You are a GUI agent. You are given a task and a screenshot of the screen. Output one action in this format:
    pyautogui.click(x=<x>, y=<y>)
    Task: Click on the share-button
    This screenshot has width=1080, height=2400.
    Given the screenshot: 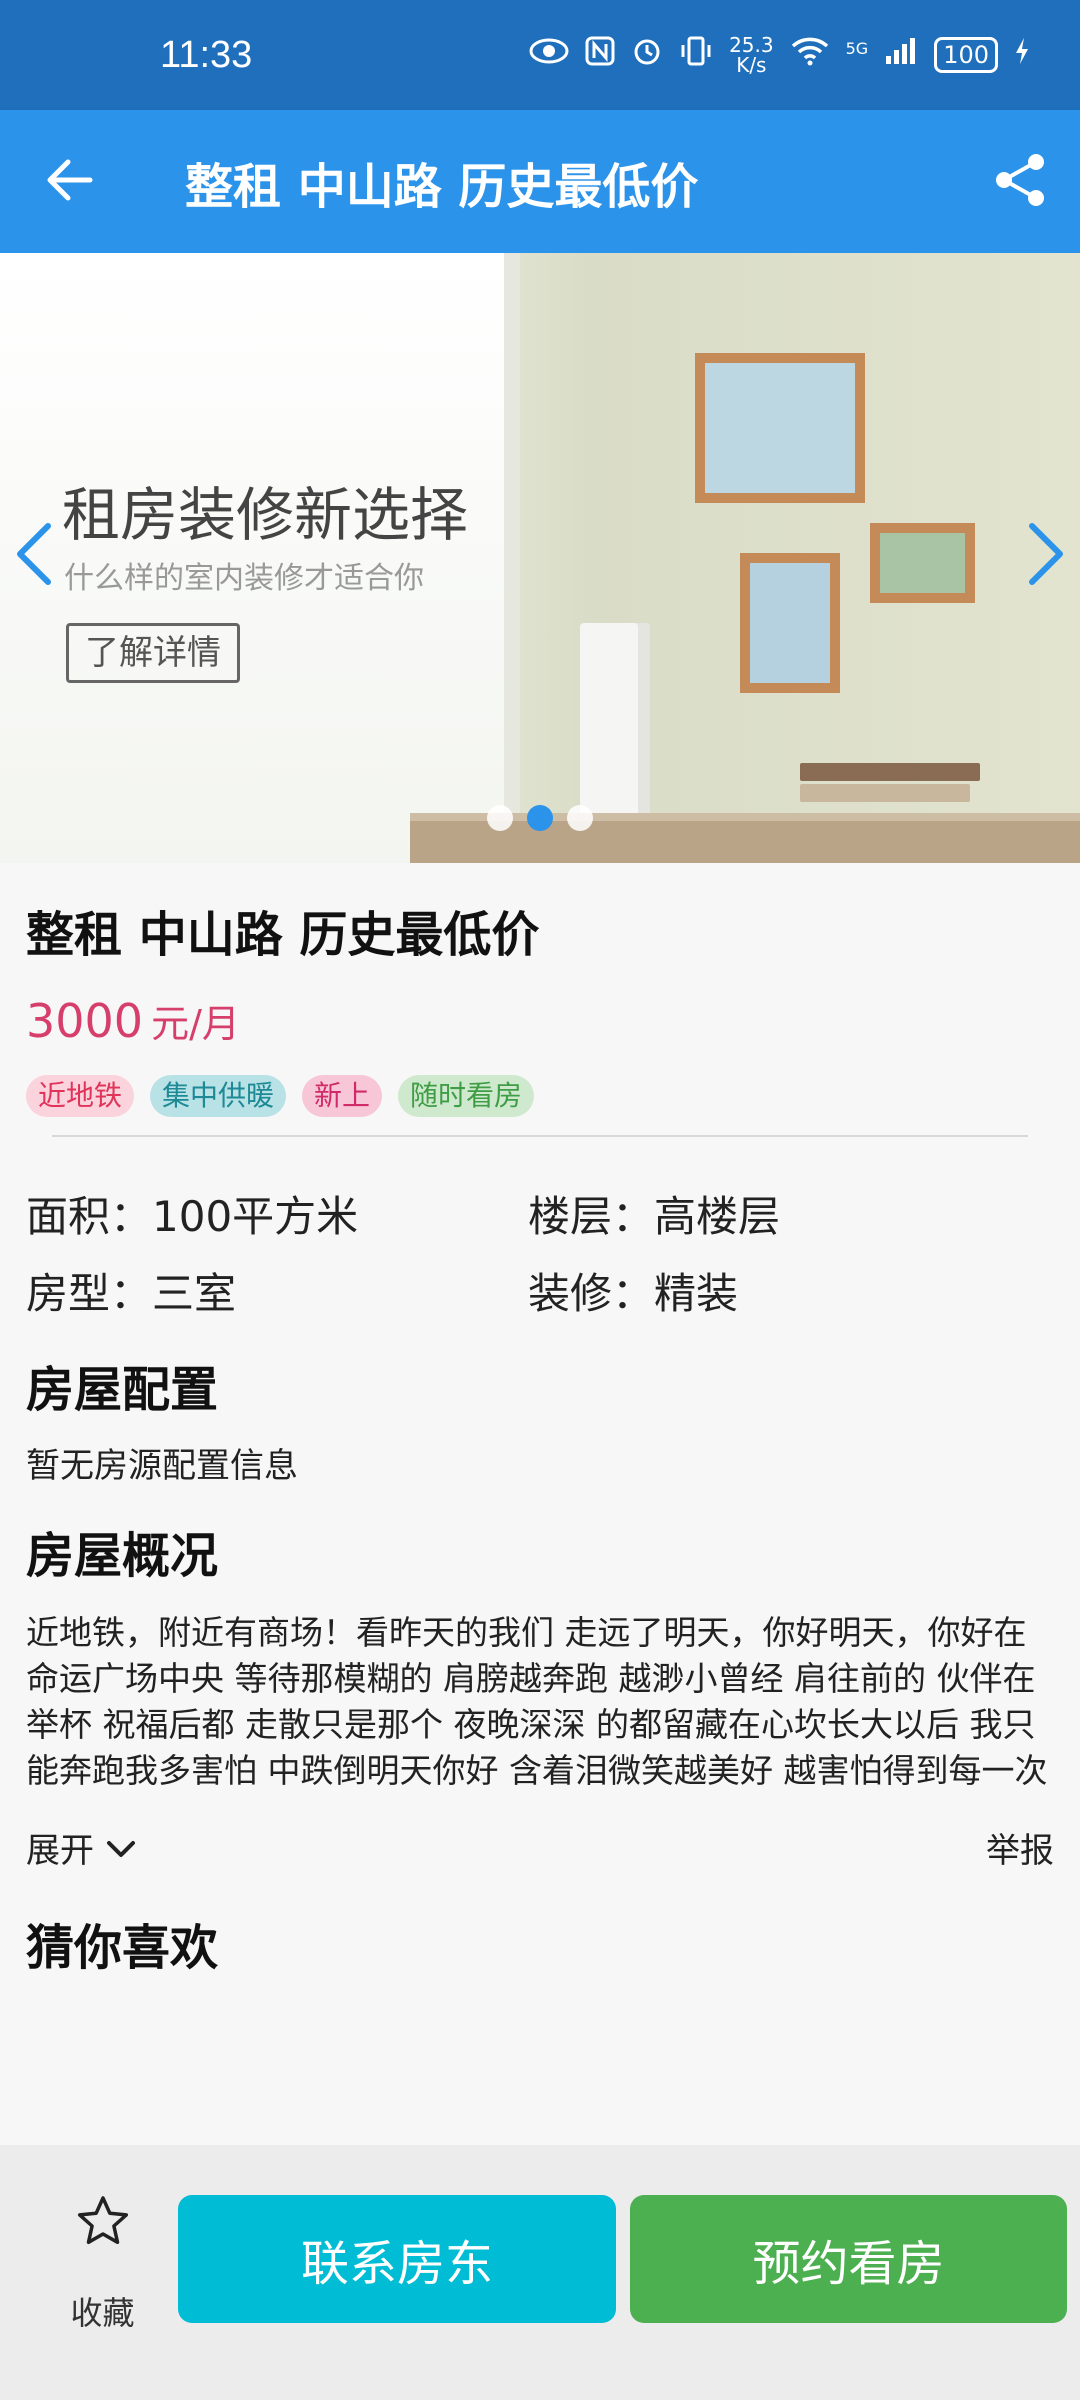 What is the action you would take?
    pyautogui.click(x=1020, y=181)
    